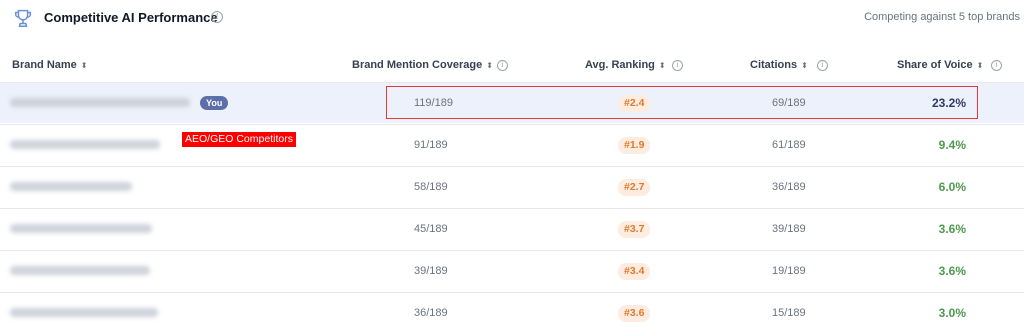  I want to click on table-row: 39/189 #3.4 19/189 3.6%, so click(512, 270).